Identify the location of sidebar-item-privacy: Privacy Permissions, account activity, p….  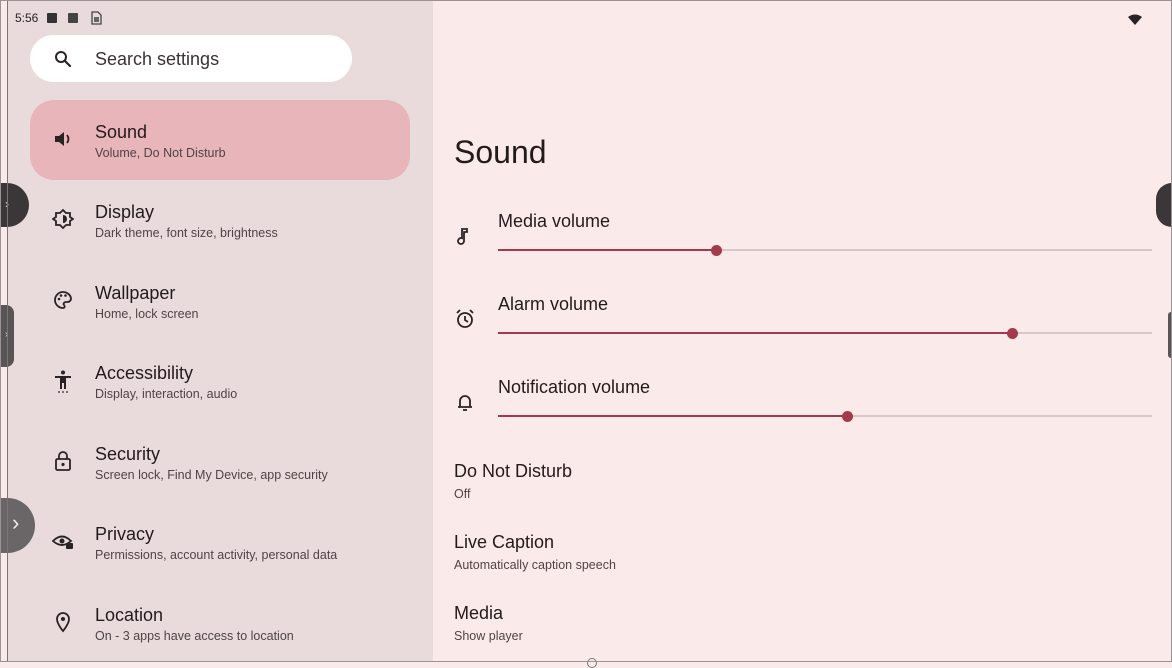
(220, 542).